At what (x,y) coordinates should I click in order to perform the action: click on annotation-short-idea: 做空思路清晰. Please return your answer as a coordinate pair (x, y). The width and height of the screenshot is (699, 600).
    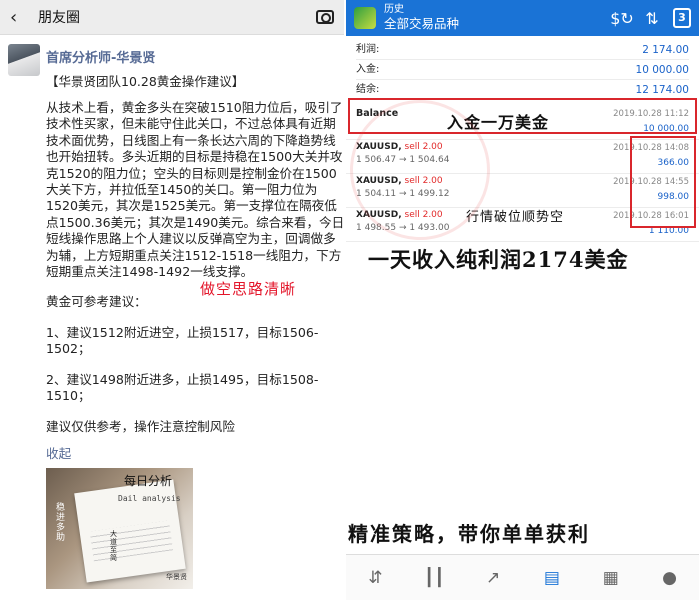
    Looking at the image, I should click on (248, 289).